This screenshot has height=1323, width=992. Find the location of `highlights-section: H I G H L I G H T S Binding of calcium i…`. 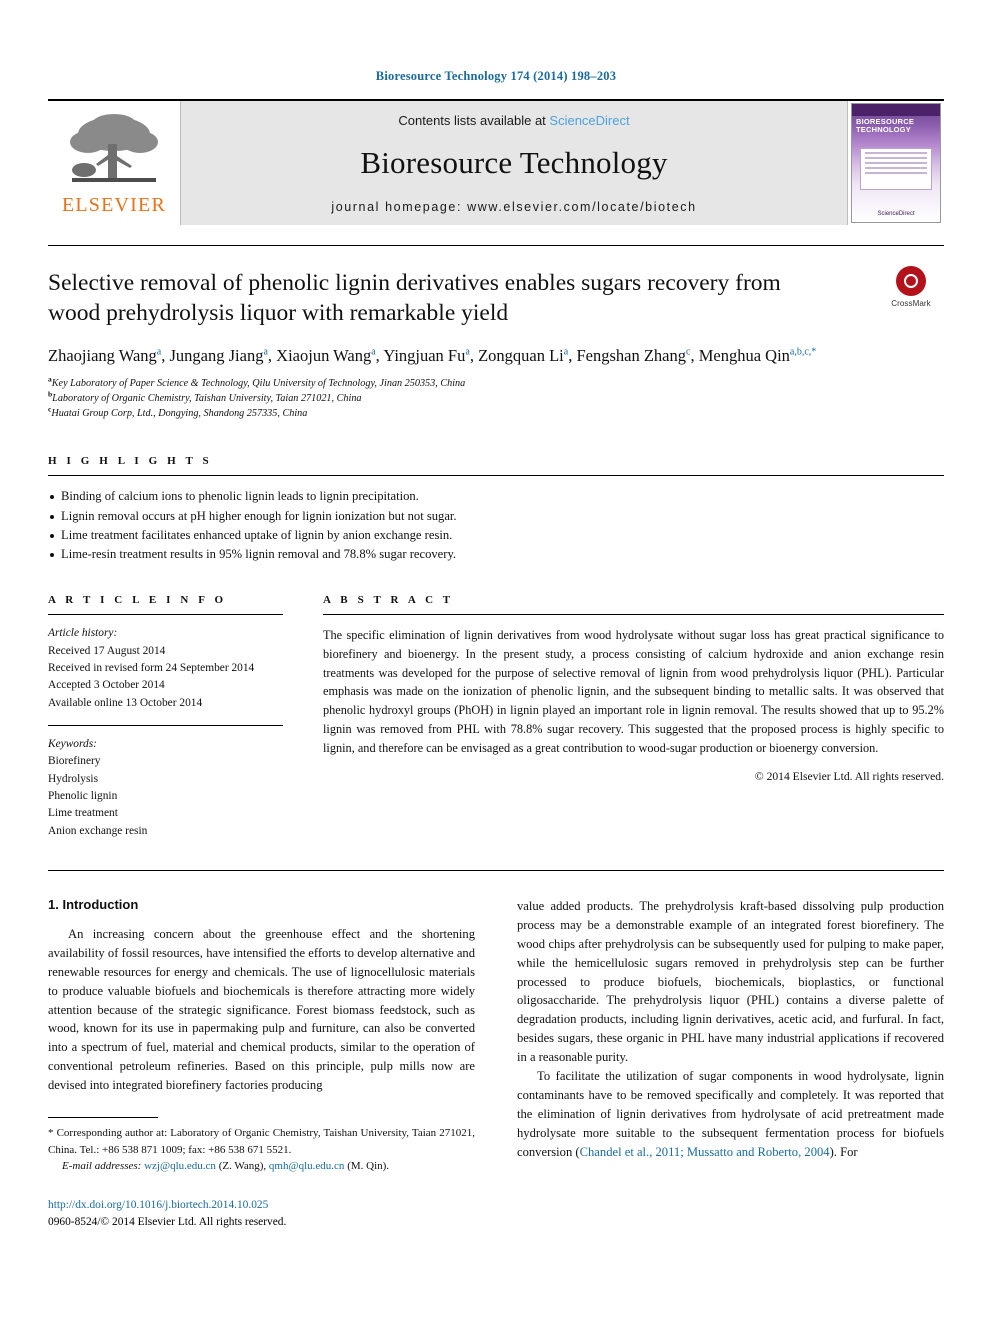

highlights-section: H I G H L I G H T S Binding of calcium i… is located at coordinates (496, 509).